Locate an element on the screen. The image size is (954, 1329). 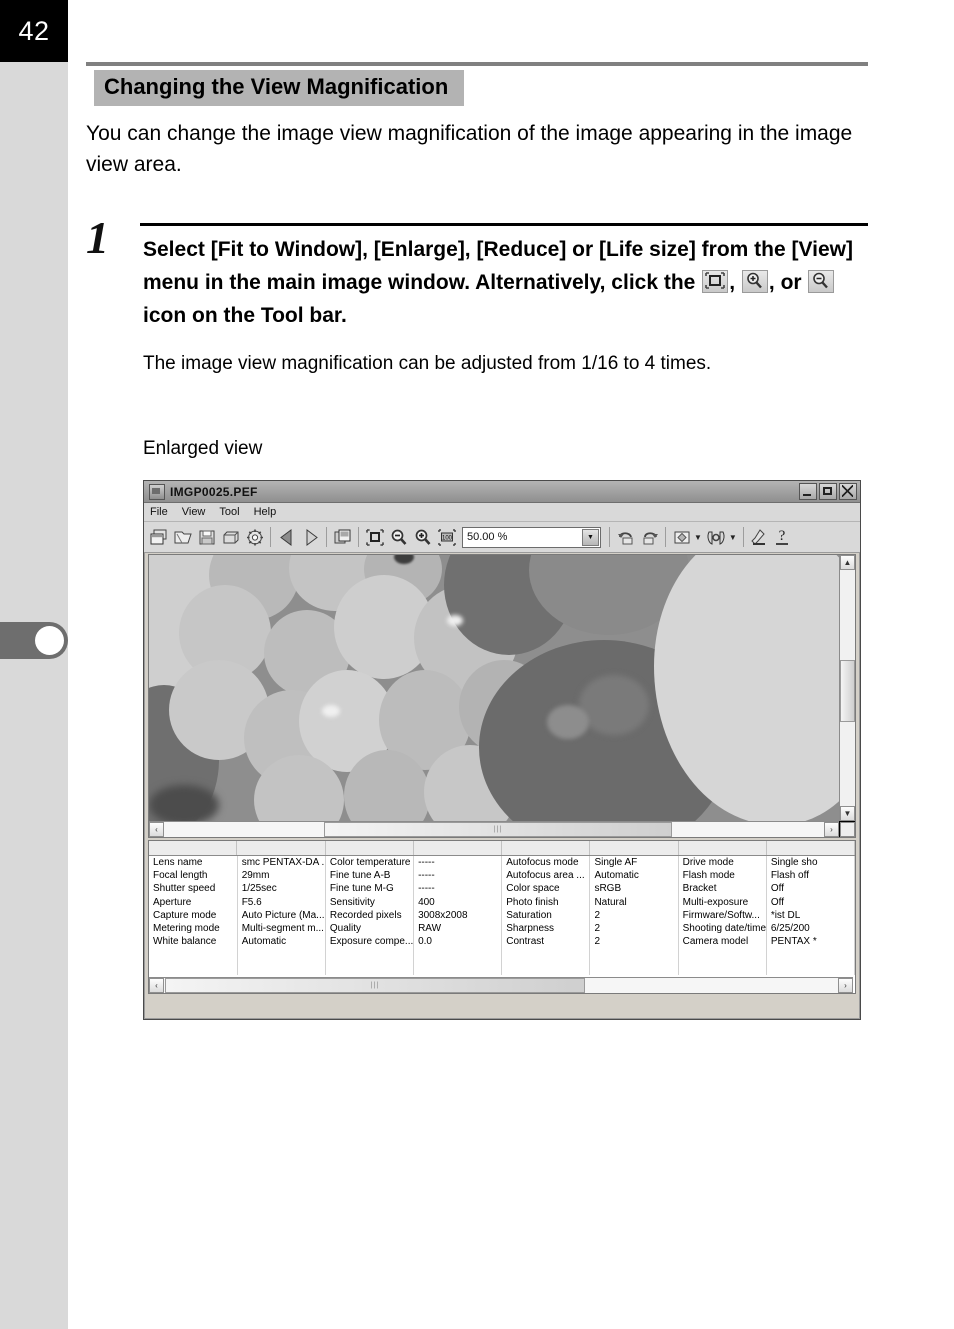
table-cell: Shutter speed is located at coordinates (193, 889).